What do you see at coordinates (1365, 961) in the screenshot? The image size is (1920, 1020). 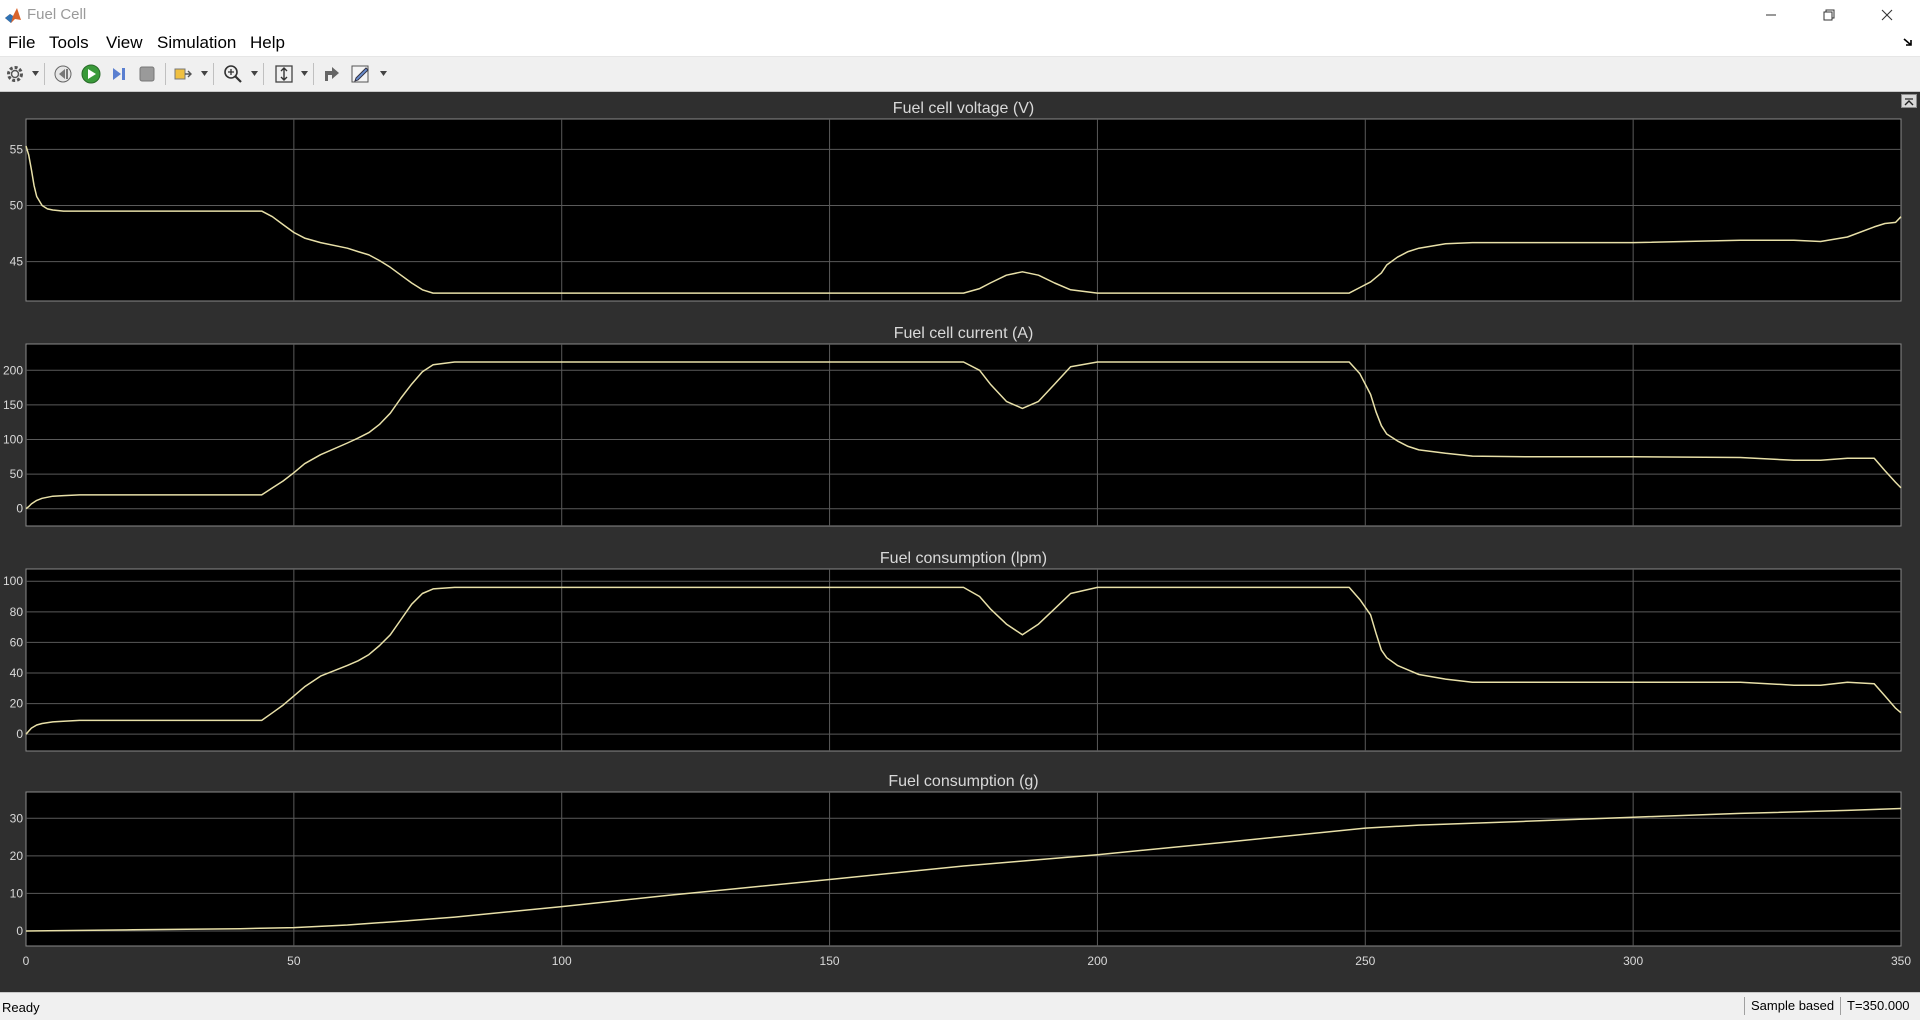 I see `x-tick-label: 250` at bounding box center [1365, 961].